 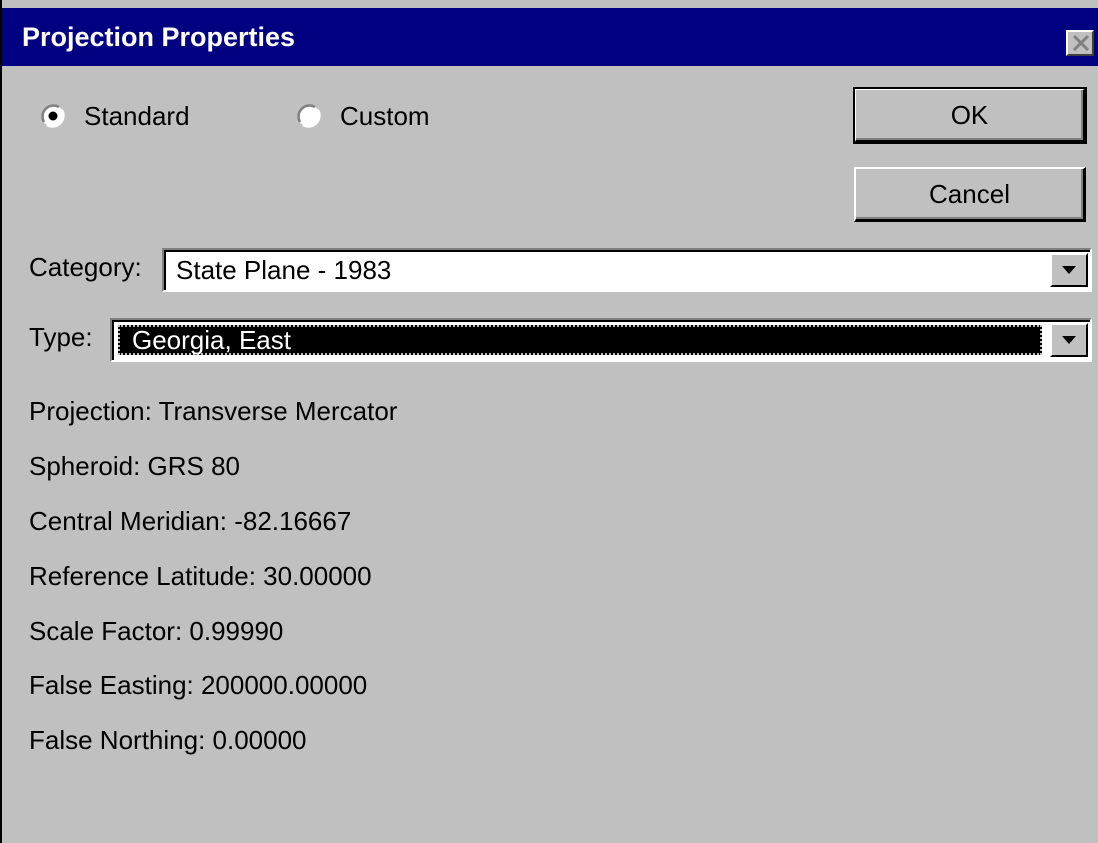 I want to click on category-dropdown-button, so click(x=1069, y=270).